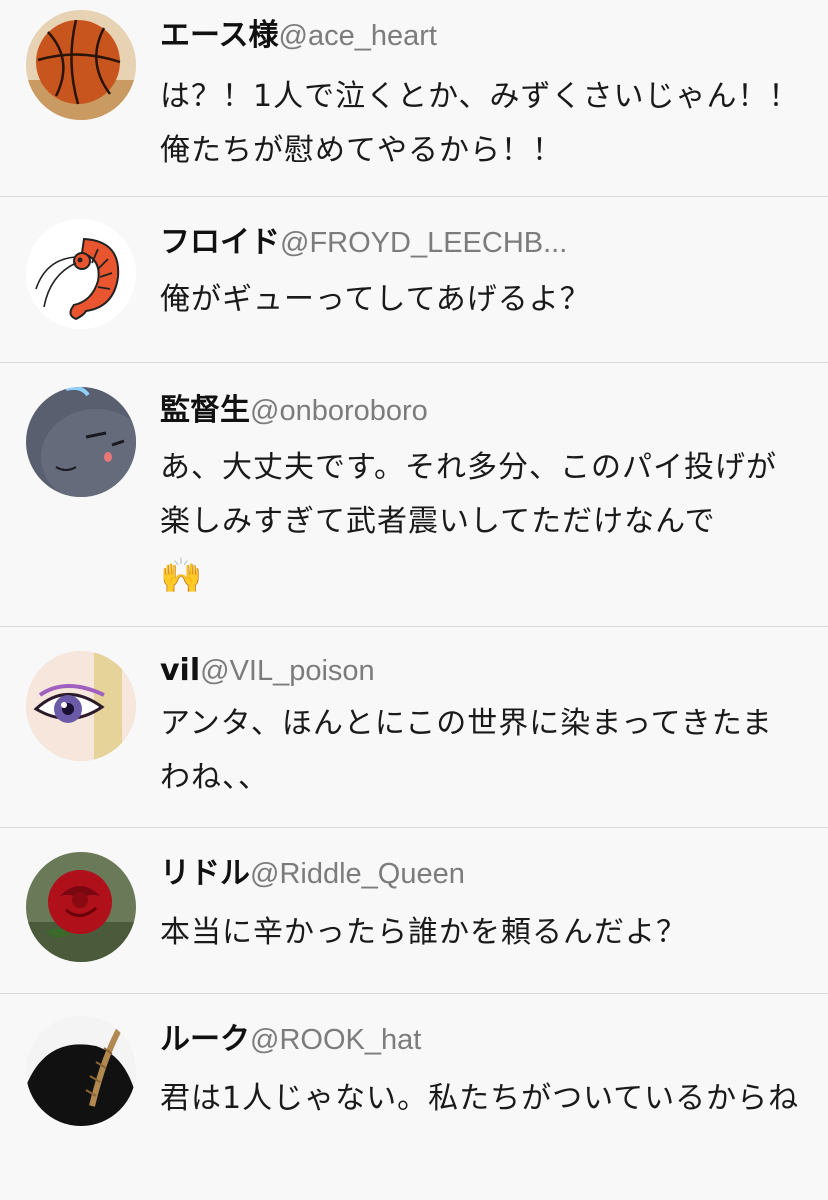  What do you see at coordinates (480, 1098) in the screenshot?
I see `post-text: 君は1人じゃない。私たちがついているからね` at bounding box center [480, 1098].